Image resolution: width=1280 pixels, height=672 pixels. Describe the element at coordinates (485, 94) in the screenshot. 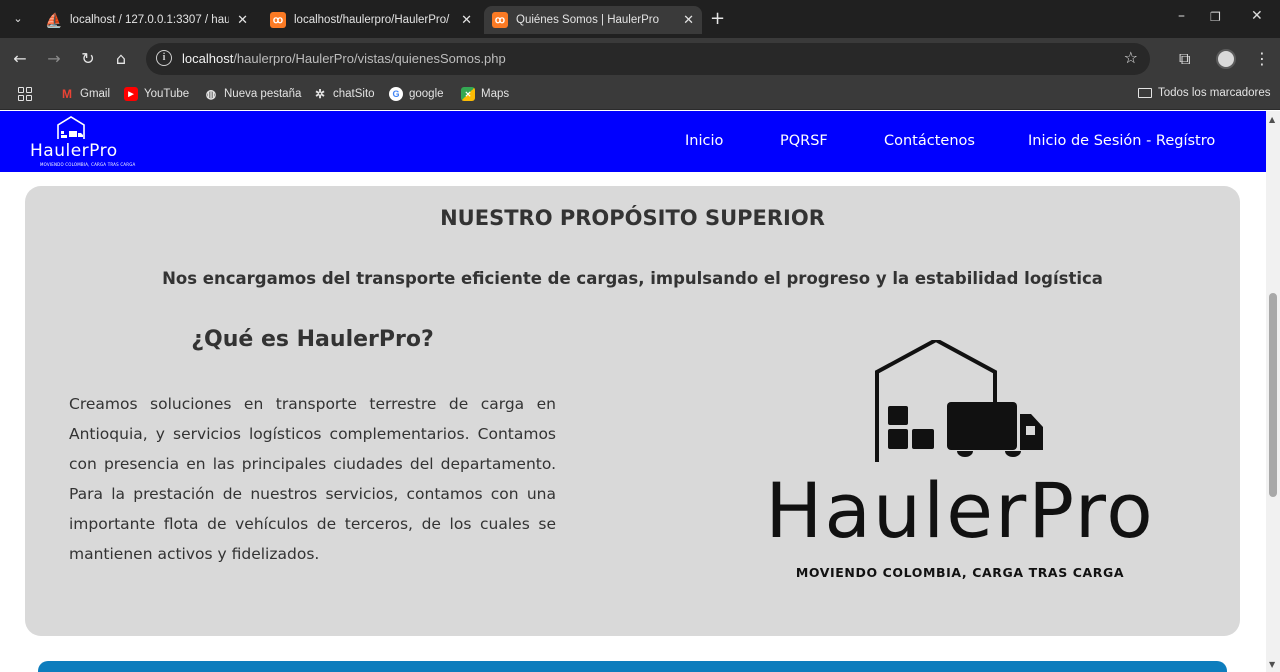

I see `bookmark-maps: ✕ Maps` at that location.